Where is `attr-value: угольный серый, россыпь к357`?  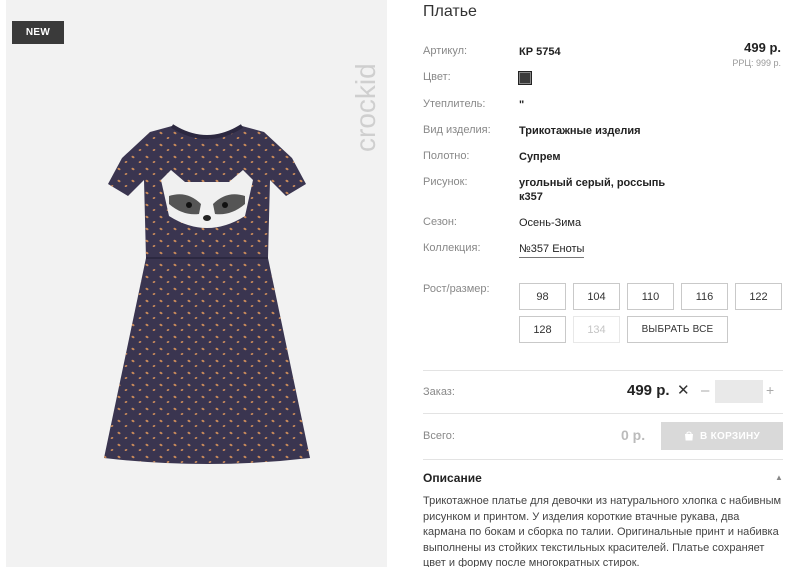
attr-value: угольный серый, россыпь к357 is located at coordinates (592, 190).